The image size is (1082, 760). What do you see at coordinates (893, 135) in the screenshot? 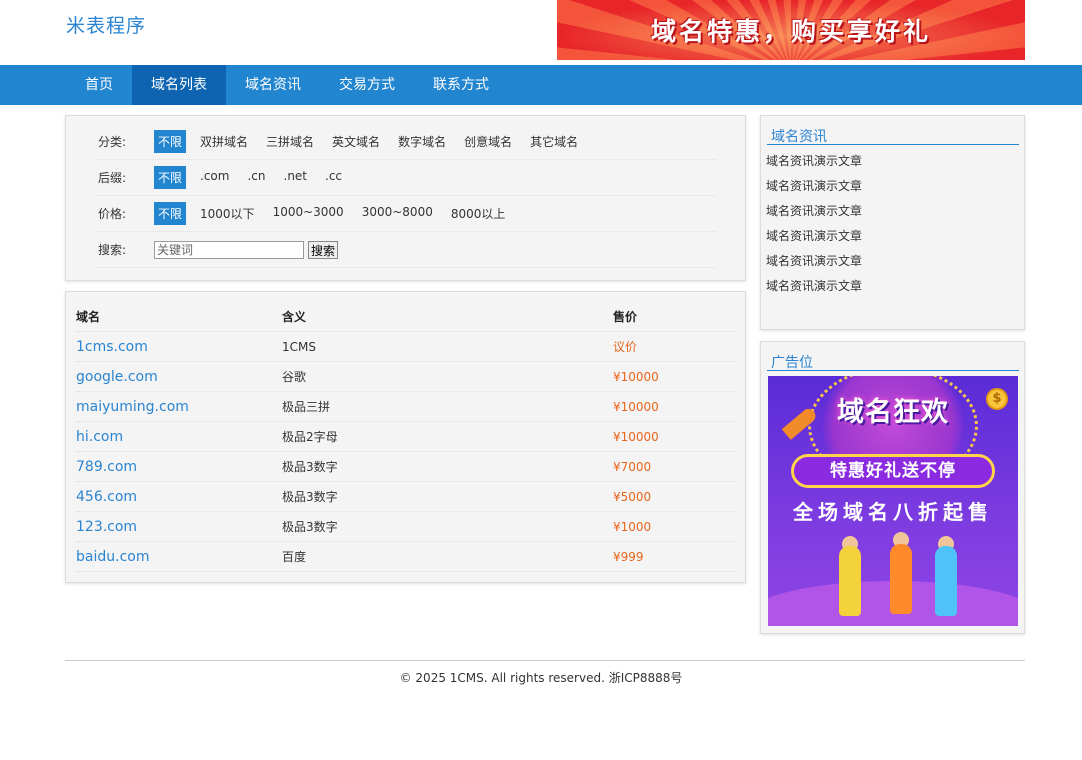
I see `news-panel-title: 域名资讯` at bounding box center [893, 135].